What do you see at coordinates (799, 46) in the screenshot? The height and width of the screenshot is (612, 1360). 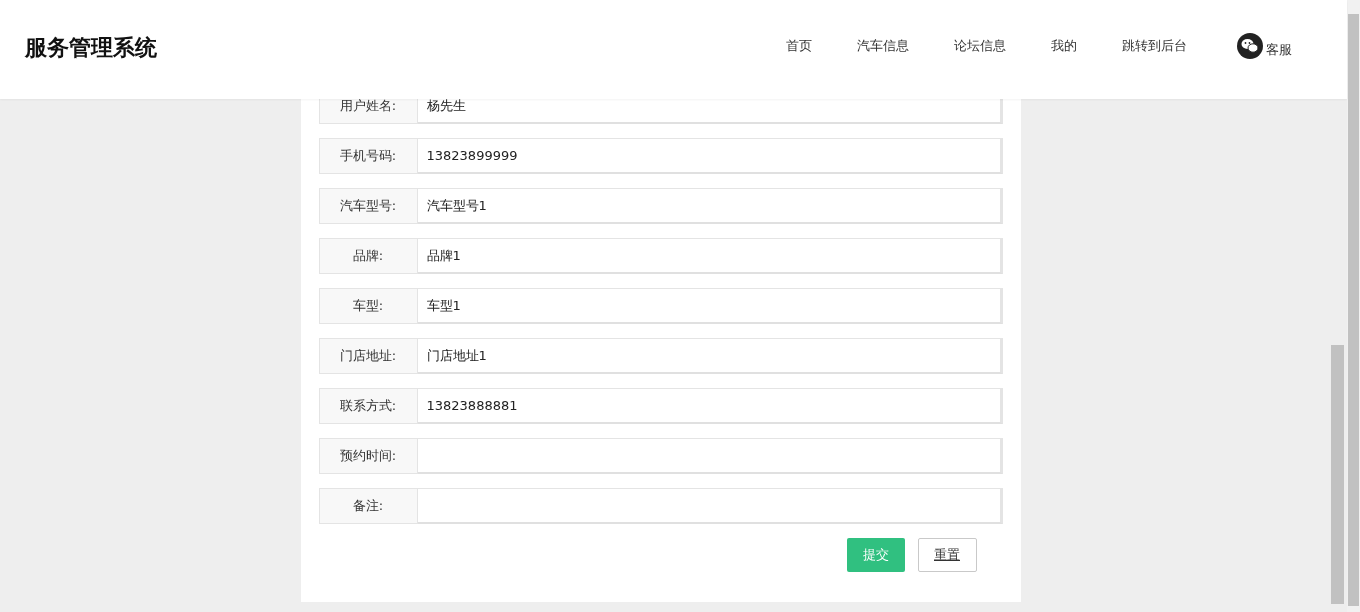 I see `nav-link: 首页` at bounding box center [799, 46].